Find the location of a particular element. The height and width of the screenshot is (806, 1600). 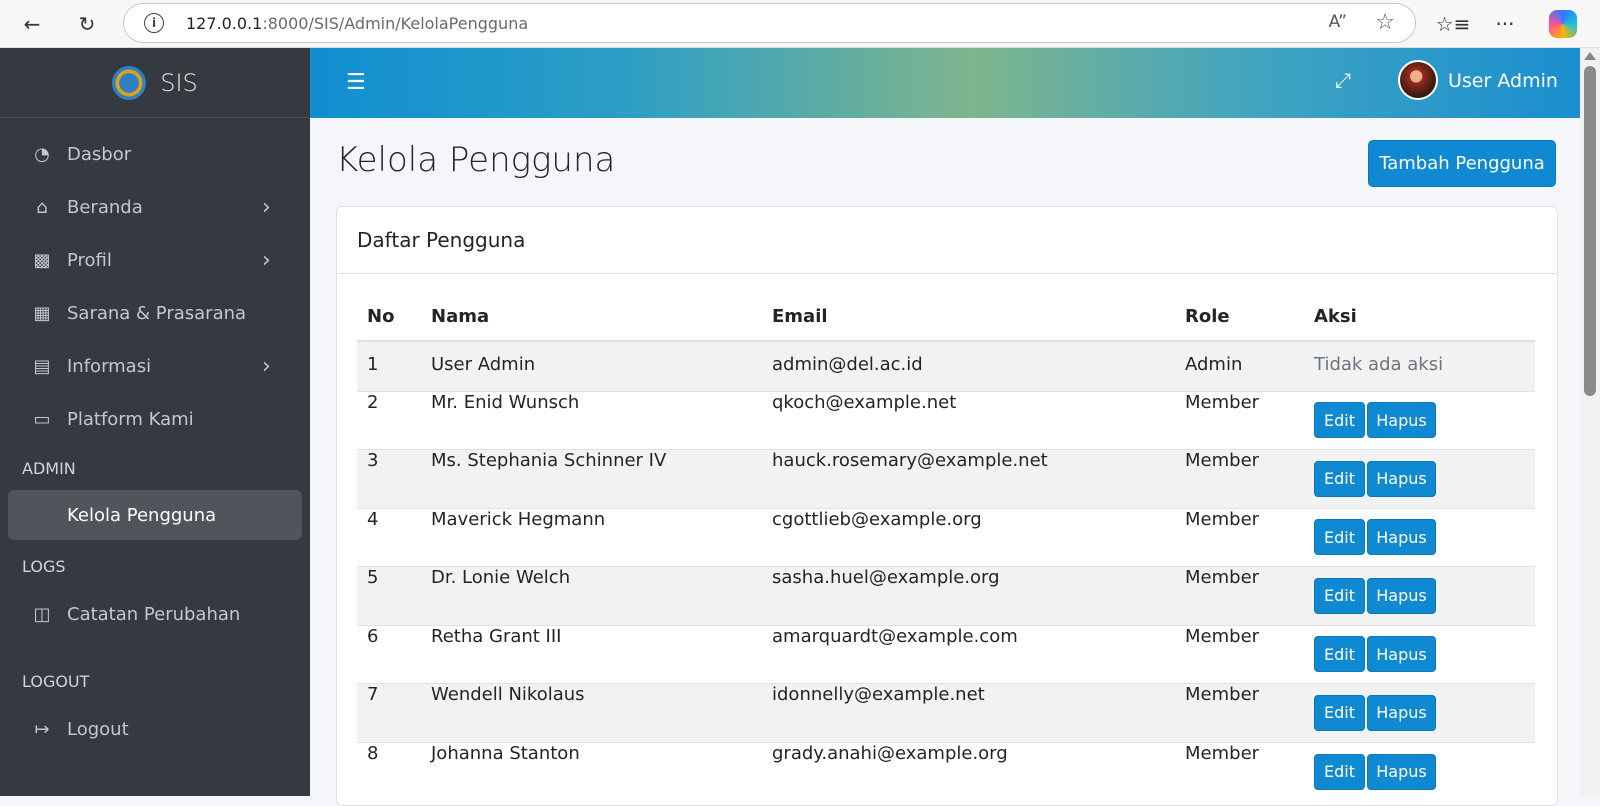

top-navbar: ☰ ⤢ User Admin is located at coordinates (945, 83).